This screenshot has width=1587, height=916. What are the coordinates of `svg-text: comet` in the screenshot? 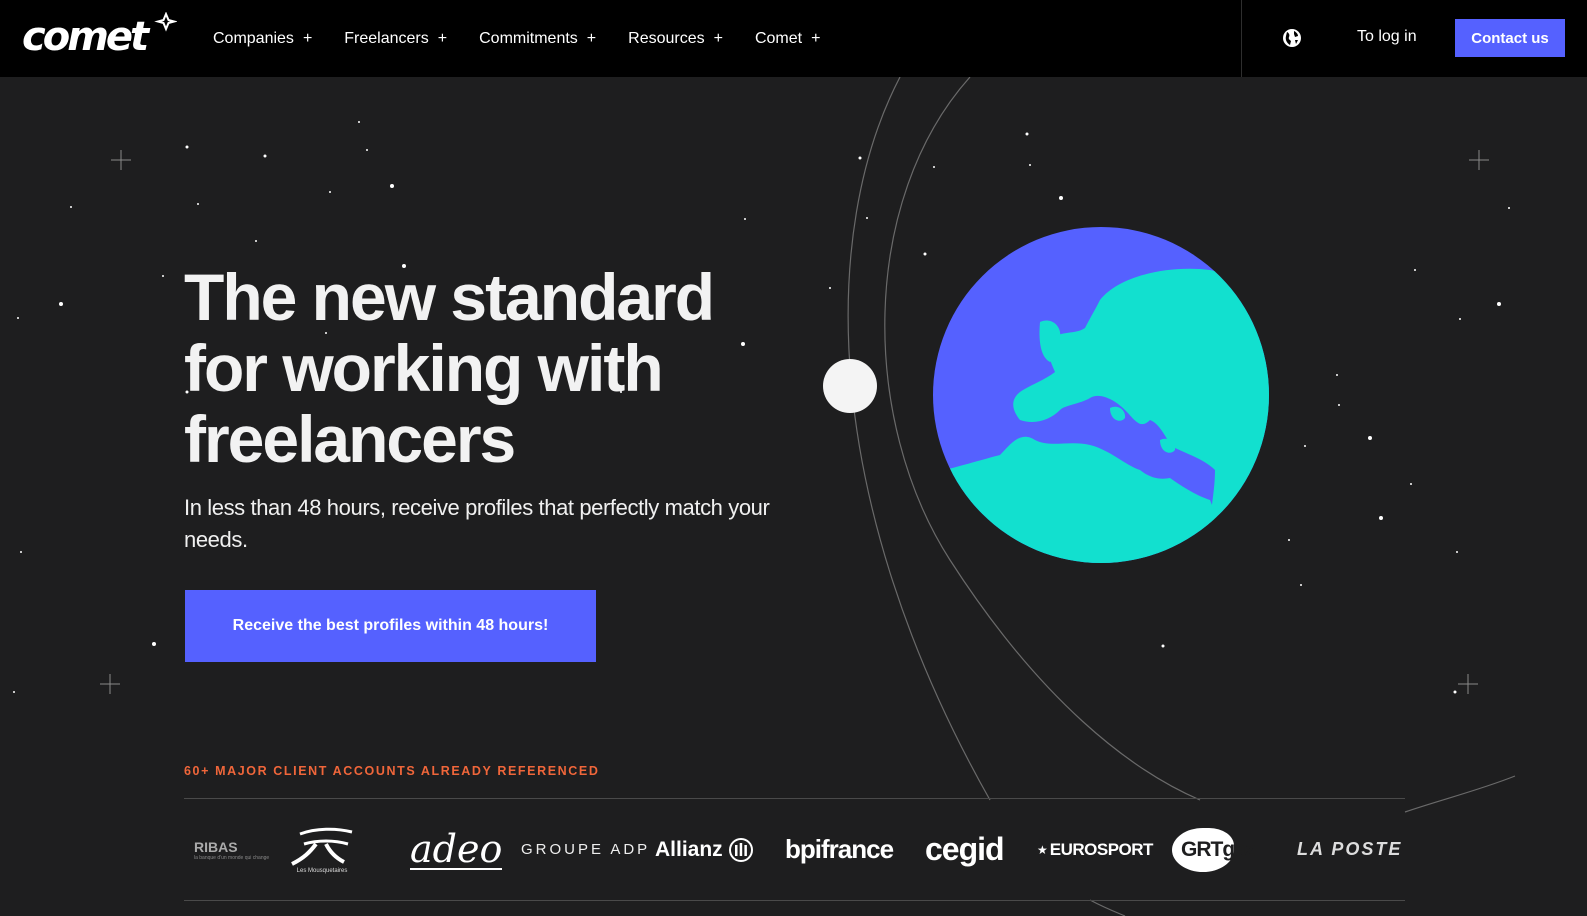 It's located at (86, 36).